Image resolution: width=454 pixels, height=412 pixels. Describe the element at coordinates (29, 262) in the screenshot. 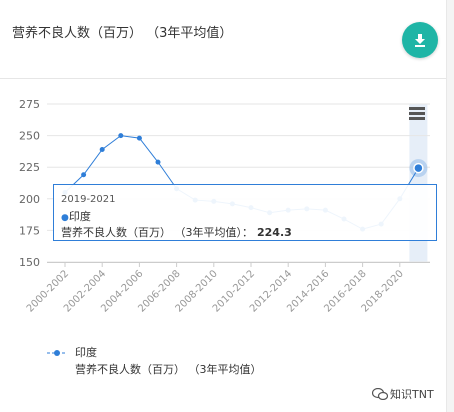

I see `y-tick-label: 150` at that location.